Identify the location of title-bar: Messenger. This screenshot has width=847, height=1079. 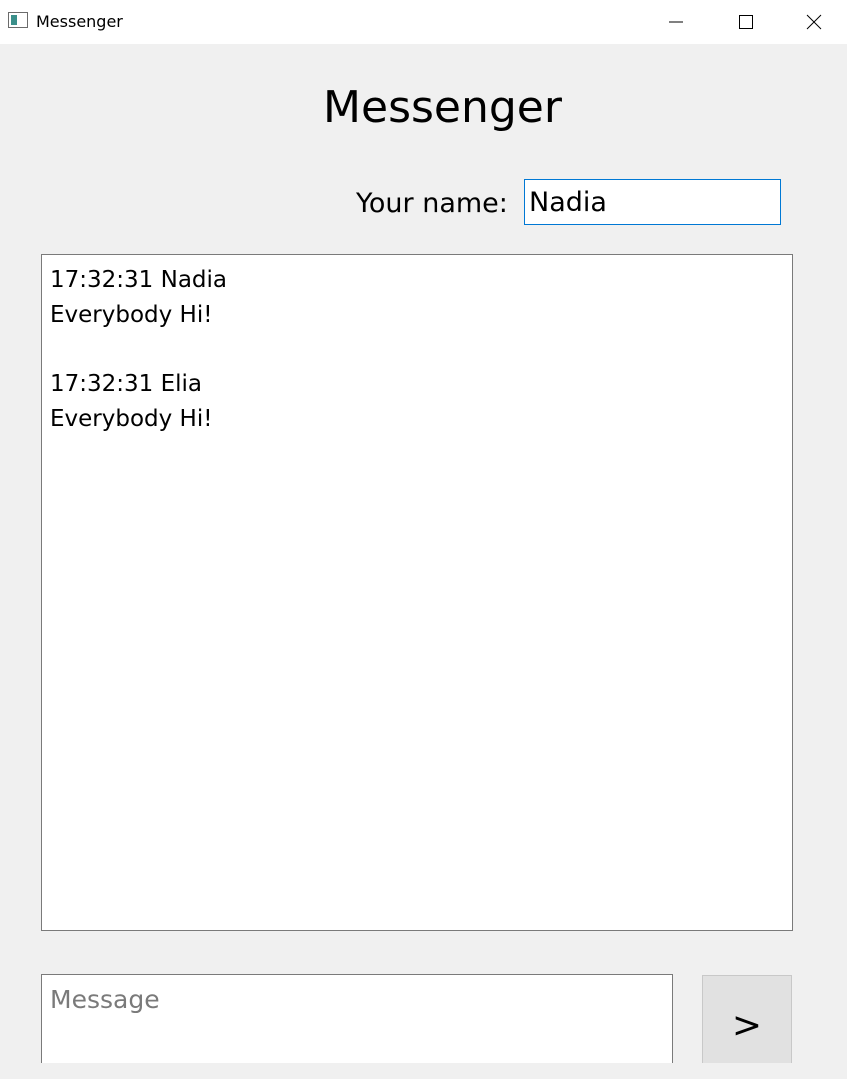
(423, 22).